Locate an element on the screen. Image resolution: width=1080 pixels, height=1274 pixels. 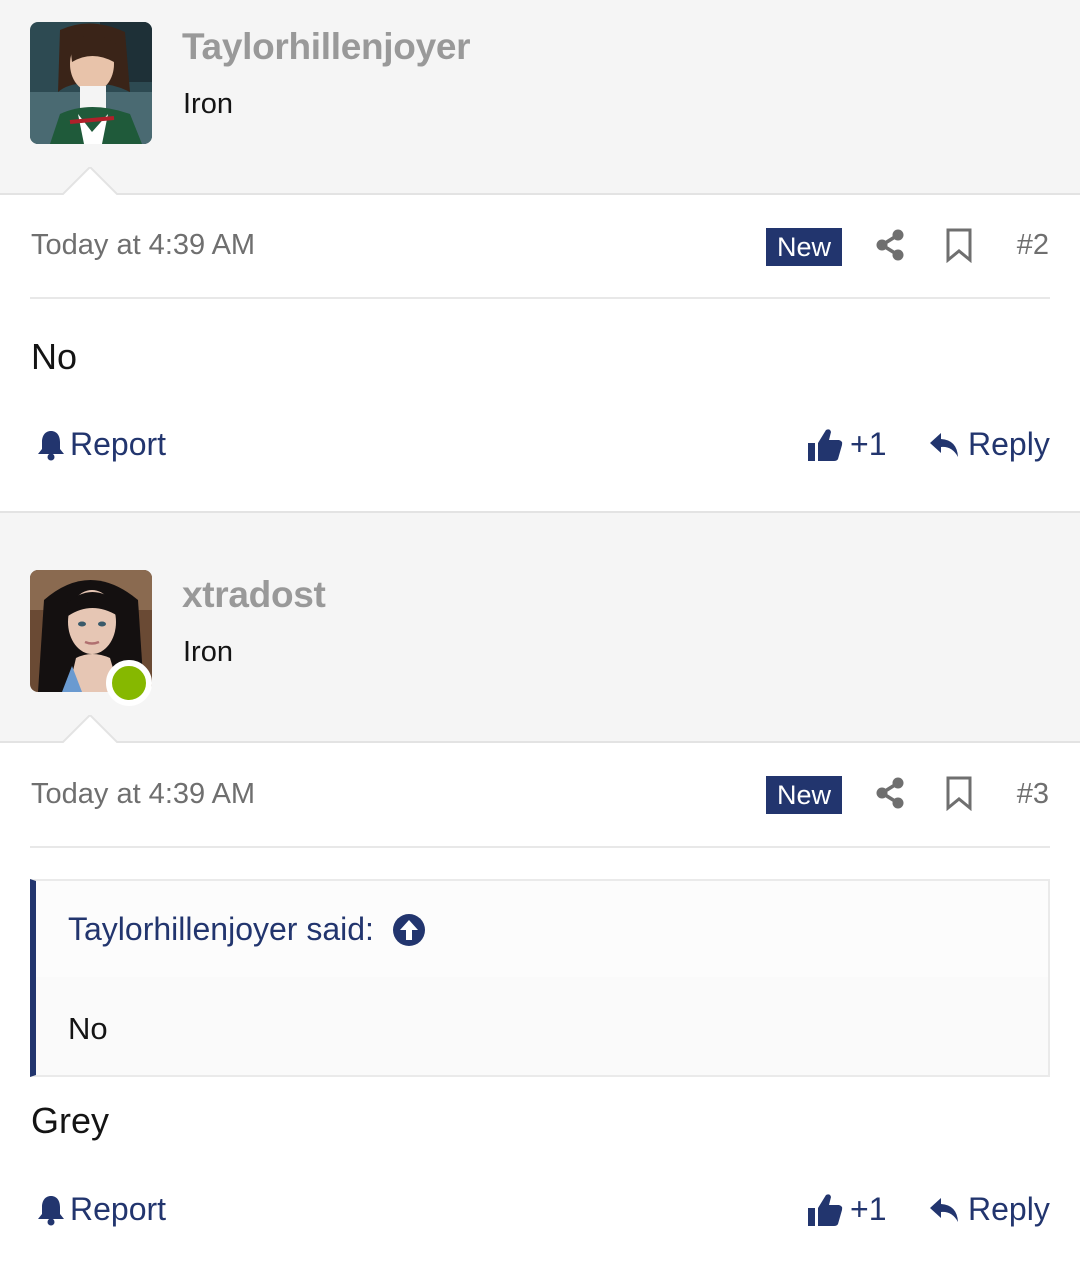
post-number: #3 is located at coordinates (1033, 794).